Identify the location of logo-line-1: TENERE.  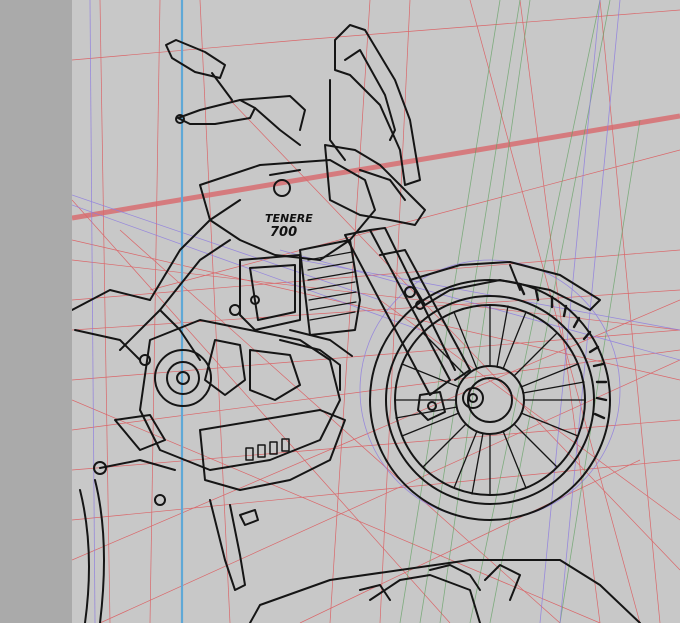
(289, 218).